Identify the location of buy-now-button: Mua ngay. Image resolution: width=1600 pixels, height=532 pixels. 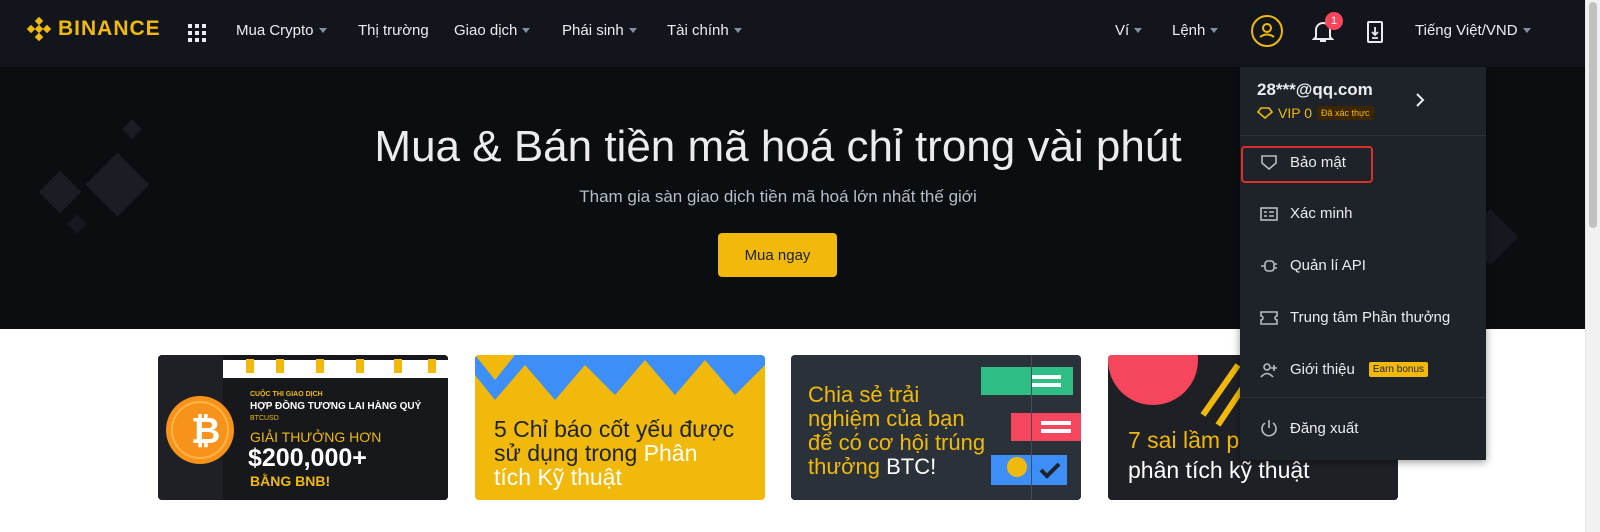
(777, 255).